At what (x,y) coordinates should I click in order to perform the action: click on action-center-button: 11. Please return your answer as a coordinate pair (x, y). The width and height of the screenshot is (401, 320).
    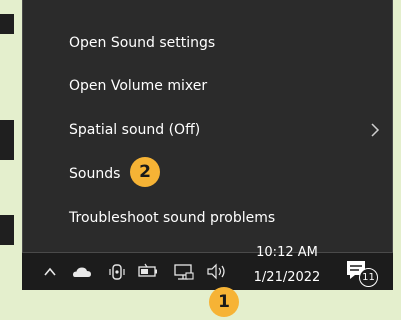
    Looking at the image, I should click on (360, 271).